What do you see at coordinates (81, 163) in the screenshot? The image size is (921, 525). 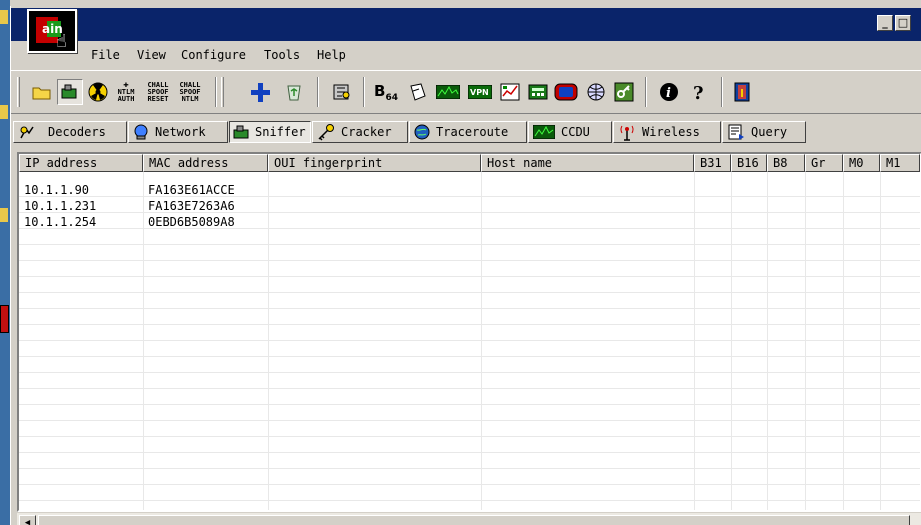 I see `column-header-ip-address: IP address` at bounding box center [81, 163].